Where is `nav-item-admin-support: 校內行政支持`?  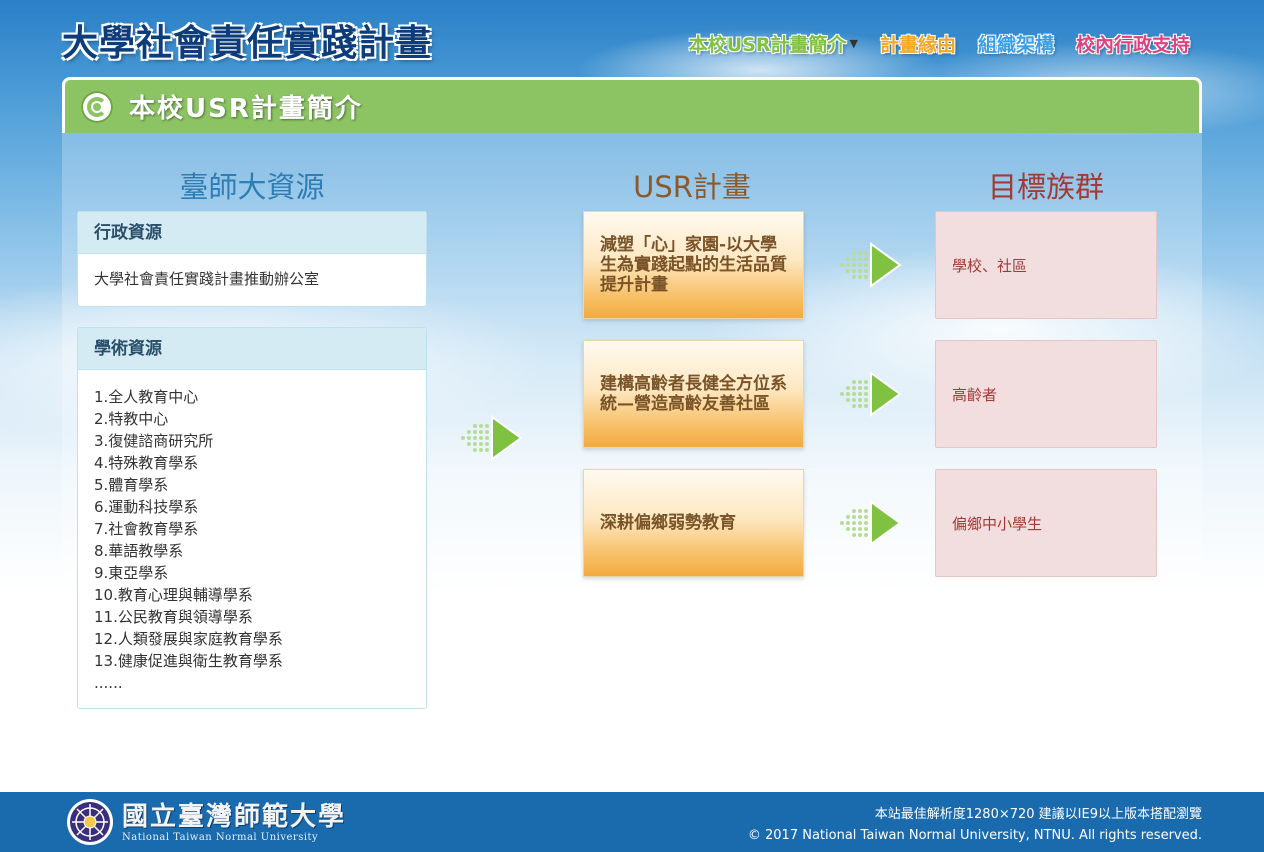 nav-item-admin-support: 校內行政支持 is located at coordinates (1133, 43).